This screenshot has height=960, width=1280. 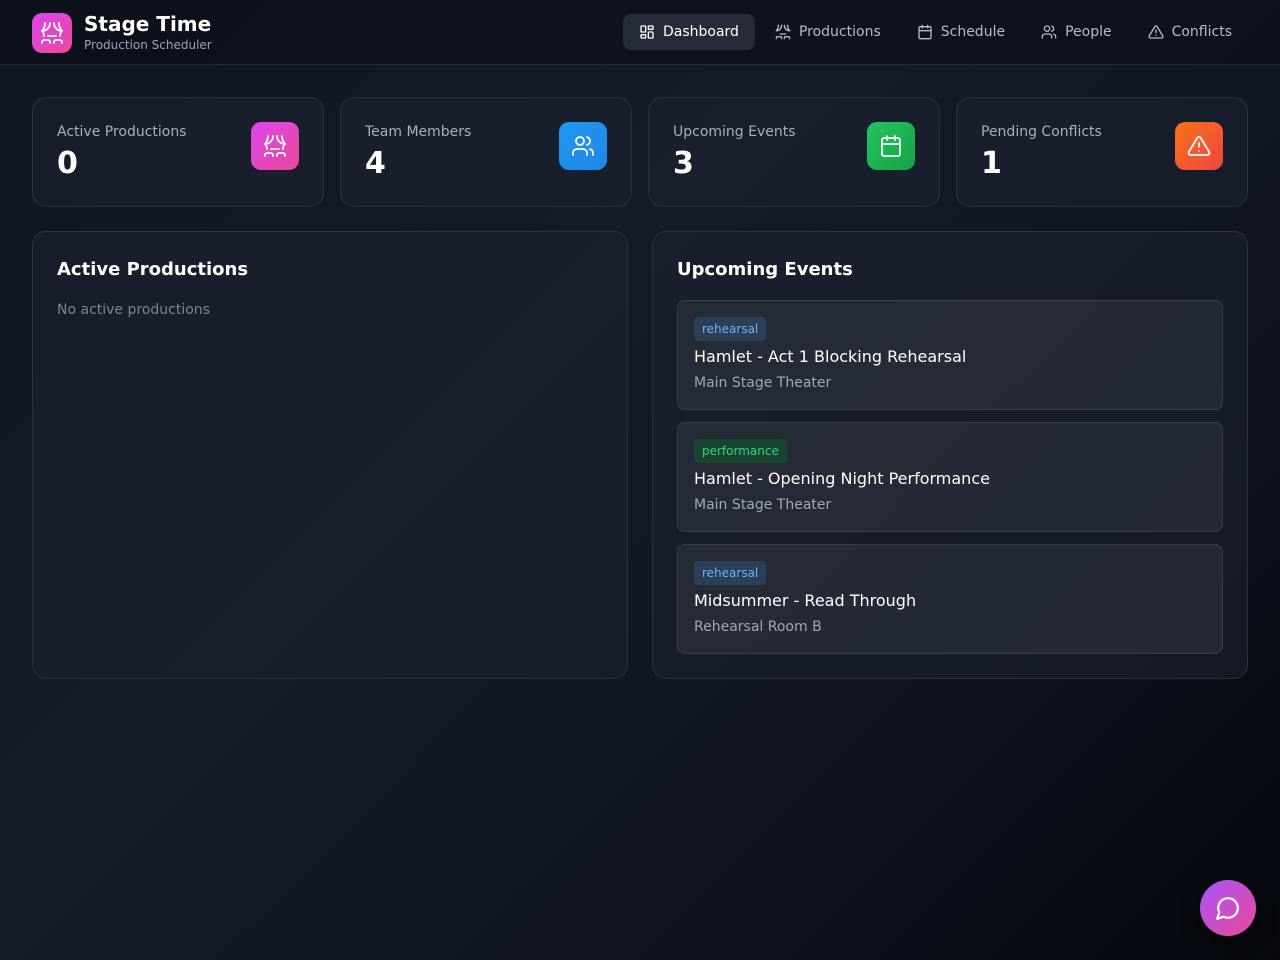 I want to click on stat-card-active-productions: Active Productions 0, so click(x=178, y=152).